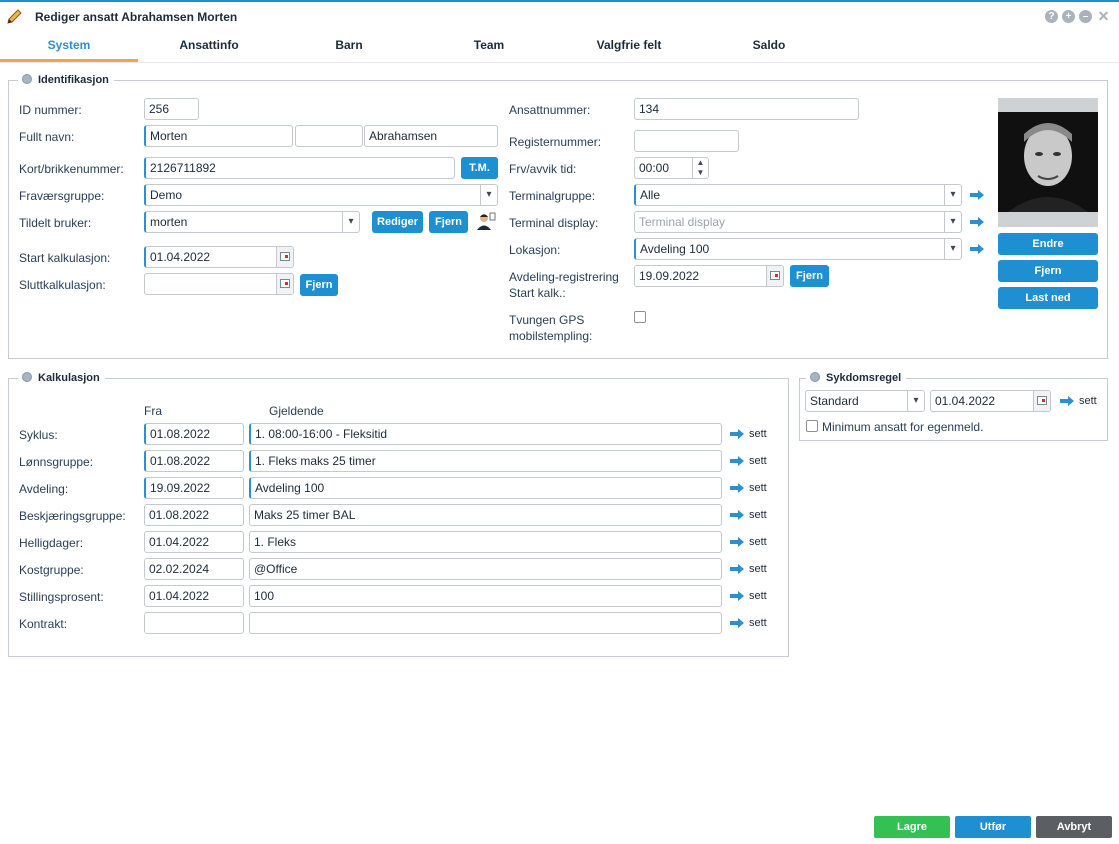 This screenshot has height=844, width=1119. What do you see at coordinates (485, 542) in the screenshot?
I see `calc-row-current-input: 1. Fleks` at bounding box center [485, 542].